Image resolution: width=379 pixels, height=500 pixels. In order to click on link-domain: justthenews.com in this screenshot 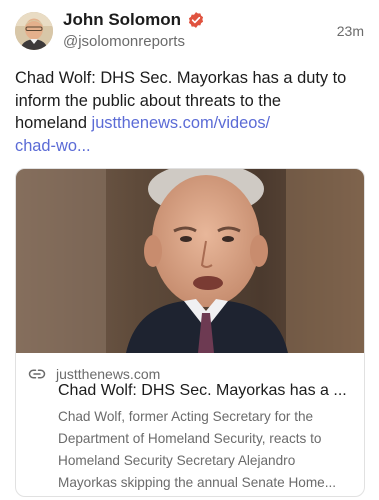, I will do `click(108, 374)`.